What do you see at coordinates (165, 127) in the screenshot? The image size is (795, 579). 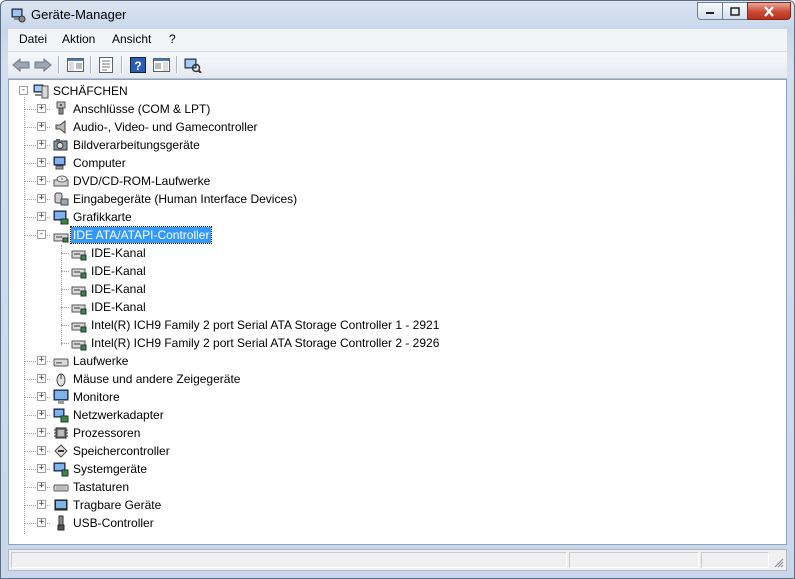 I see `tree-node-label: Audio-, Video- und Gamecontroller` at bounding box center [165, 127].